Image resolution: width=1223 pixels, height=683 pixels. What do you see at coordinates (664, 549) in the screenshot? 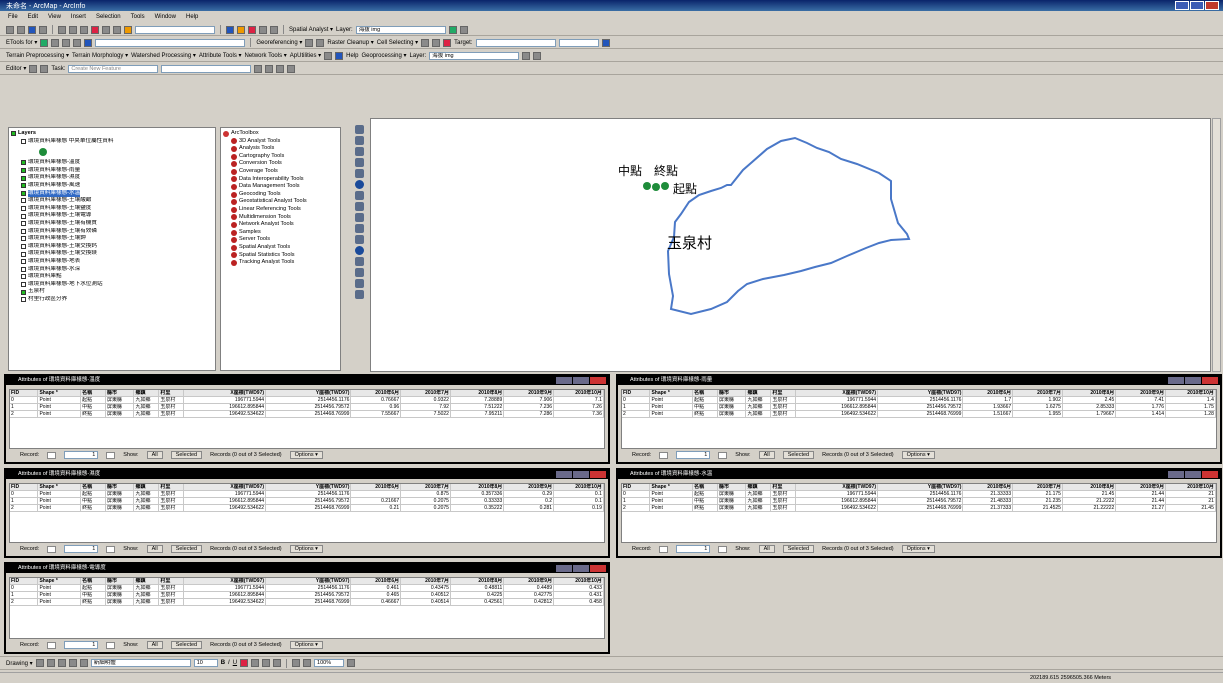
I see `first-record-button` at bounding box center [664, 549].